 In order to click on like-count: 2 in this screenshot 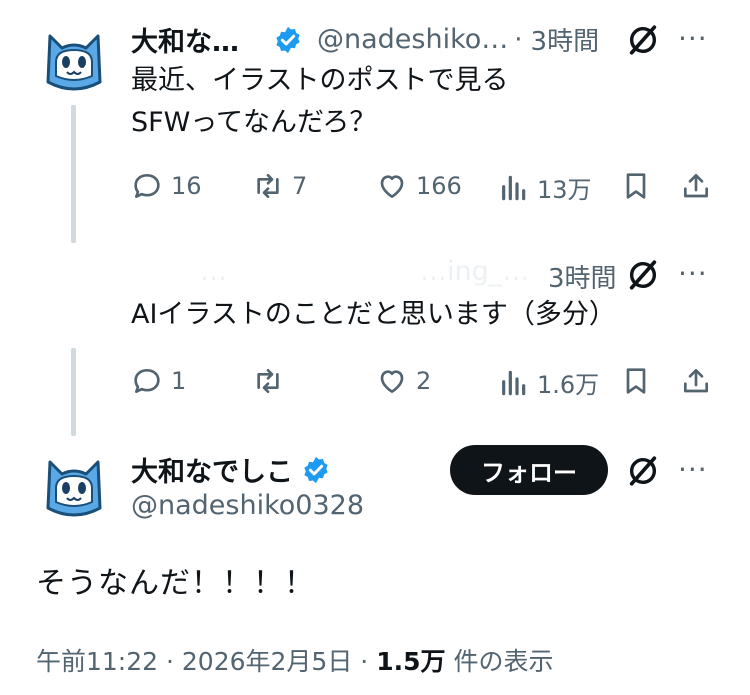, I will do `click(424, 381)`.